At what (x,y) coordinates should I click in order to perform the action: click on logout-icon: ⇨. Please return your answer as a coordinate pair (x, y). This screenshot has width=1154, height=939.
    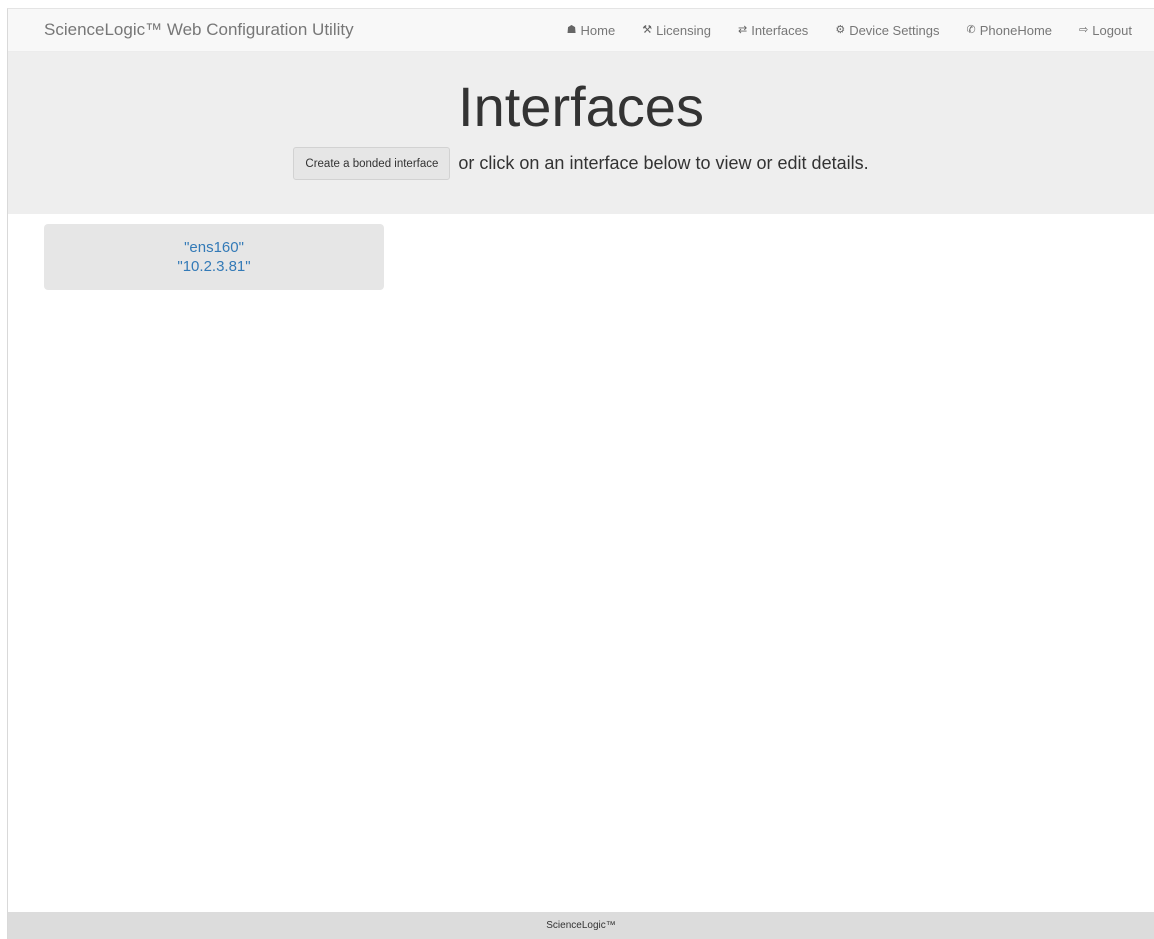
    Looking at the image, I should click on (1084, 30).